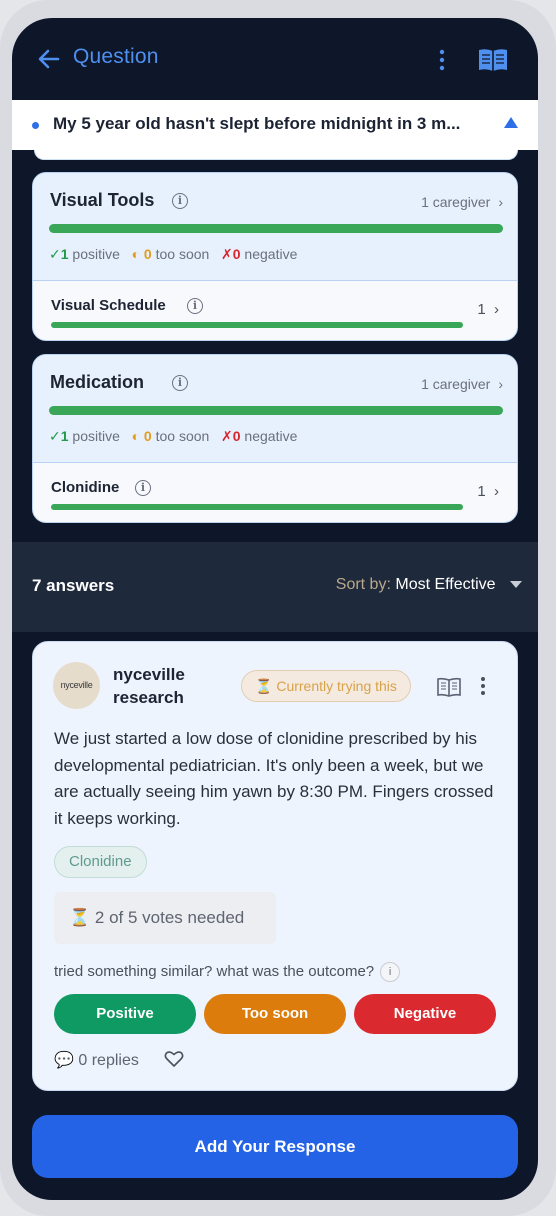 This screenshot has width=556, height=1216. Describe the element at coordinates (100, 862) in the screenshot. I see `strategy-tag: Clonidine` at that location.